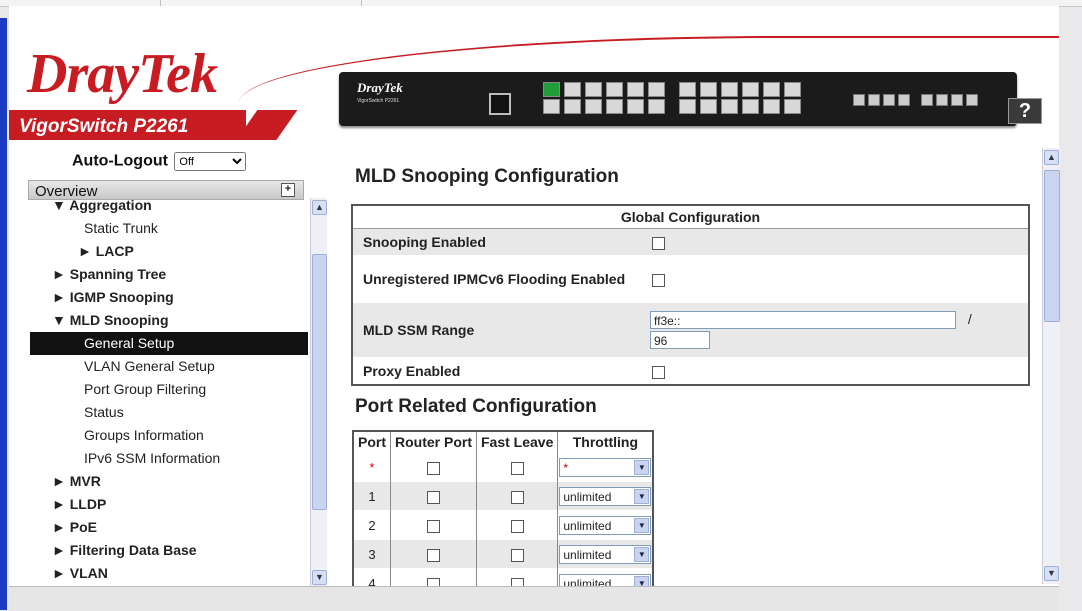  What do you see at coordinates (658, 243) in the screenshot?
I see `snooping-enabled-checkbox` at bounding box center [658, 243].